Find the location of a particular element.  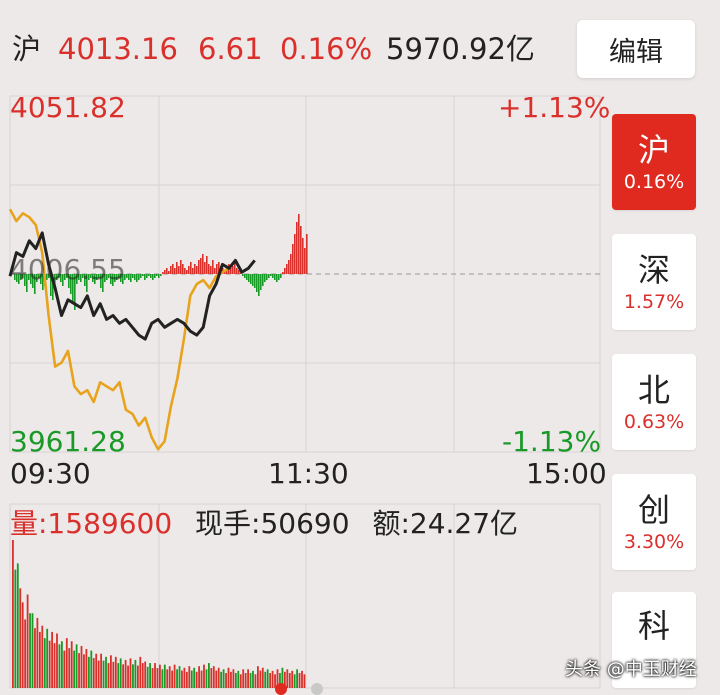

tab-shenzhen-pct: 1.57% is located at coordinates (654, 302).